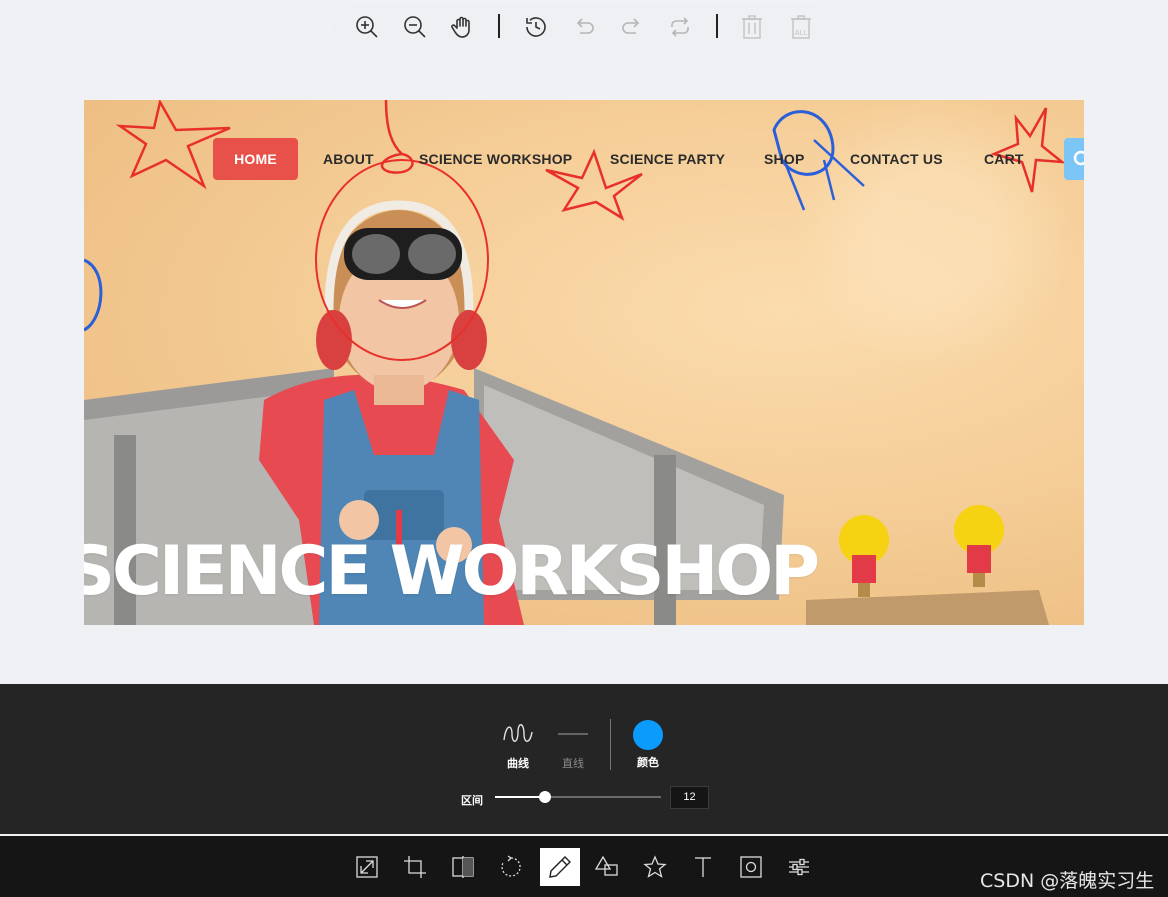 The width and height of the screenshot is (1168, 897). Describe the element at coordinates (801, 27) in the screenshot. I see `delete-all-icon: ALL` at that location.